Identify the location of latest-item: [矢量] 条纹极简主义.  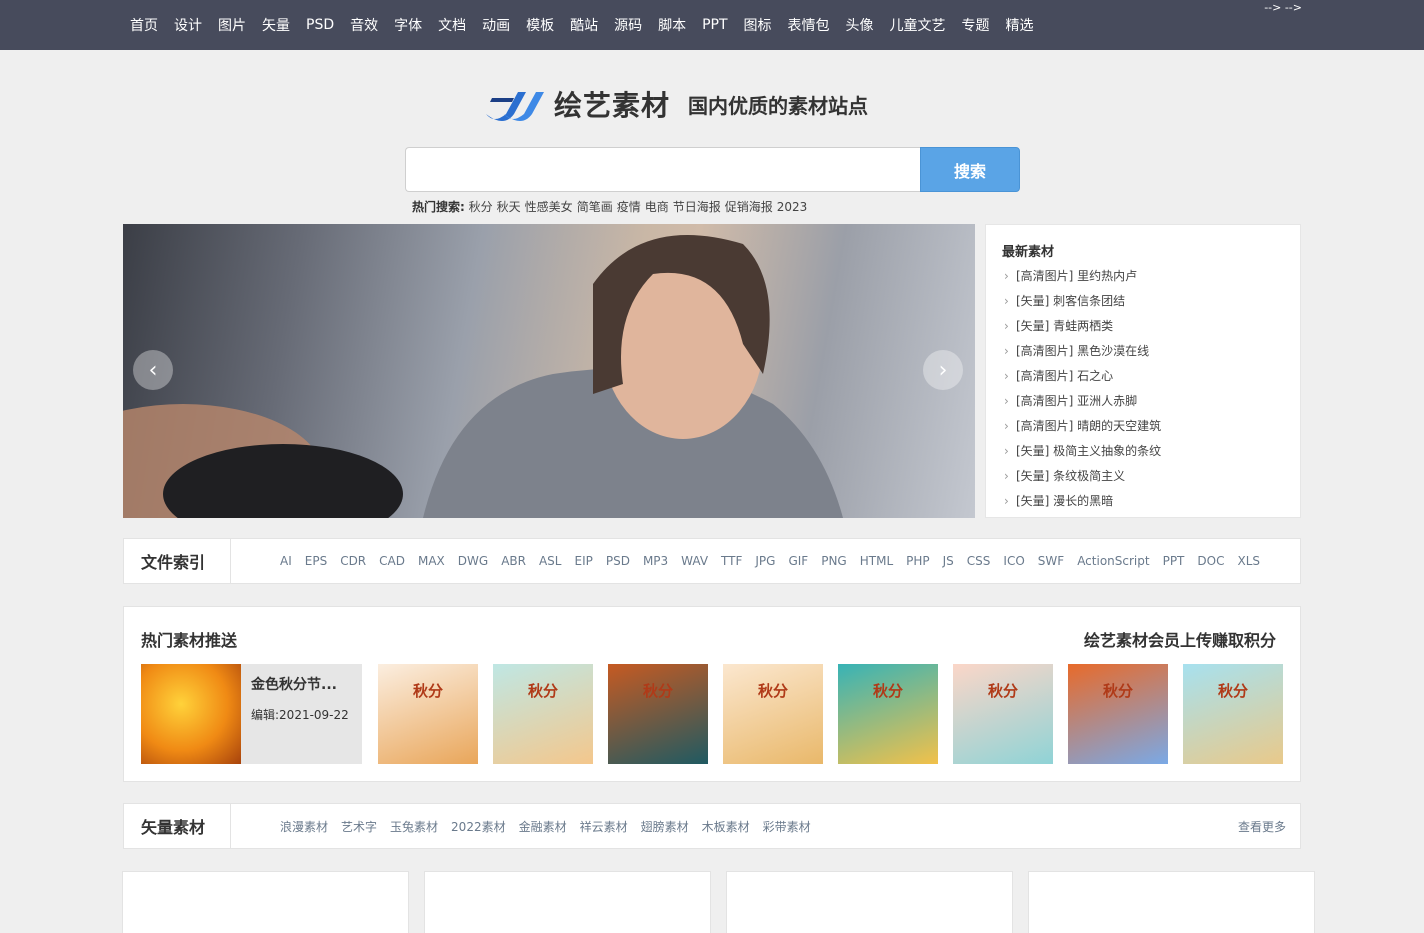
(1143, 476).